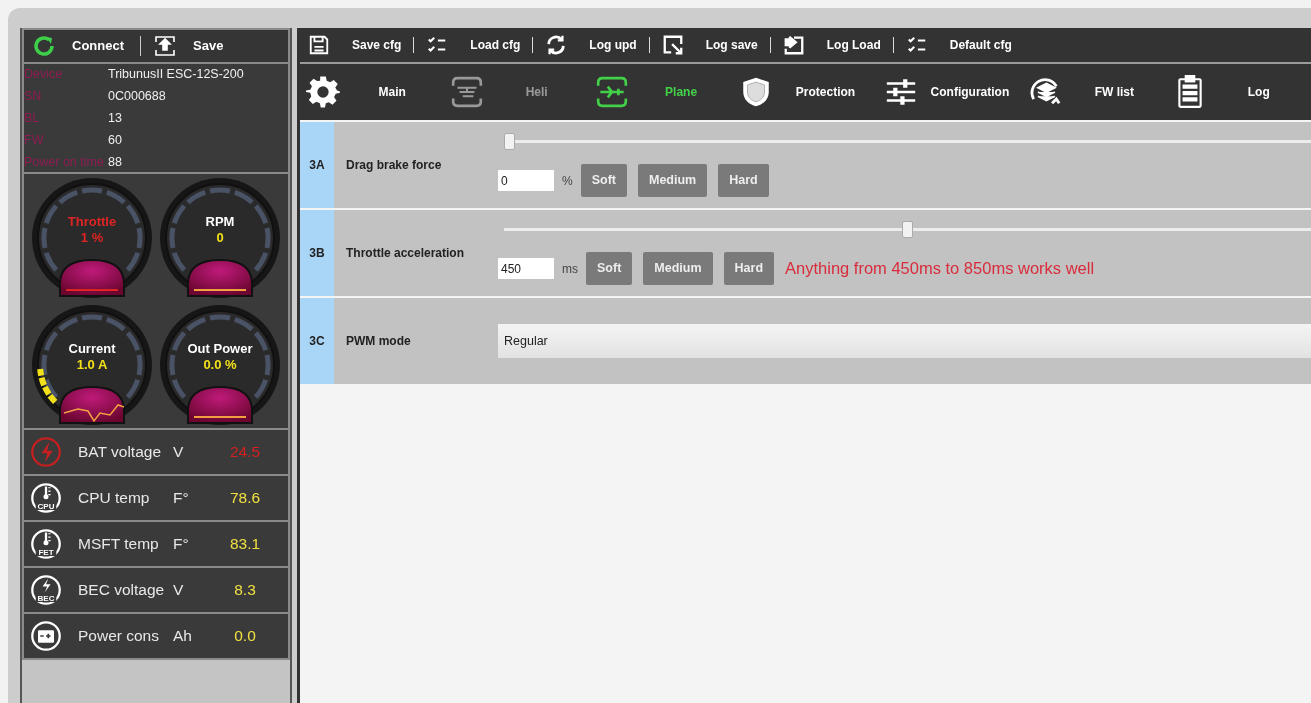 This screenshot has width=1311, height=703. What do you see at coordinates (355, 45) in the screenshot?
I see `toolbar-button: Save cfg` at bounding box center [355, 45].